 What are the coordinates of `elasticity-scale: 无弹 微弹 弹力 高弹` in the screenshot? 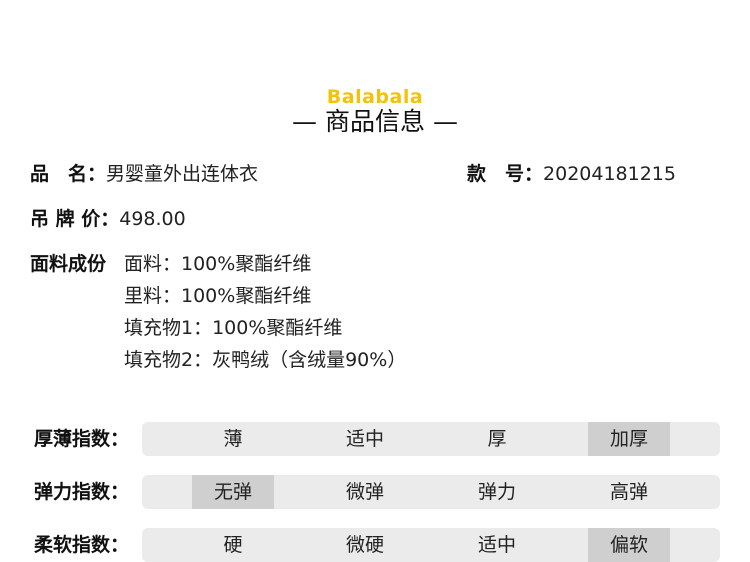 It's located at (431, 492).